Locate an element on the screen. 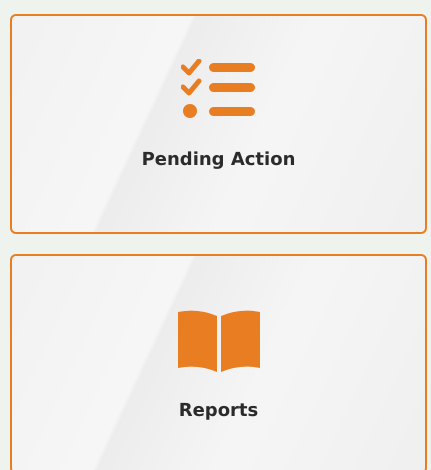  card-label: Pending Action is located at coordinates (219, 159).